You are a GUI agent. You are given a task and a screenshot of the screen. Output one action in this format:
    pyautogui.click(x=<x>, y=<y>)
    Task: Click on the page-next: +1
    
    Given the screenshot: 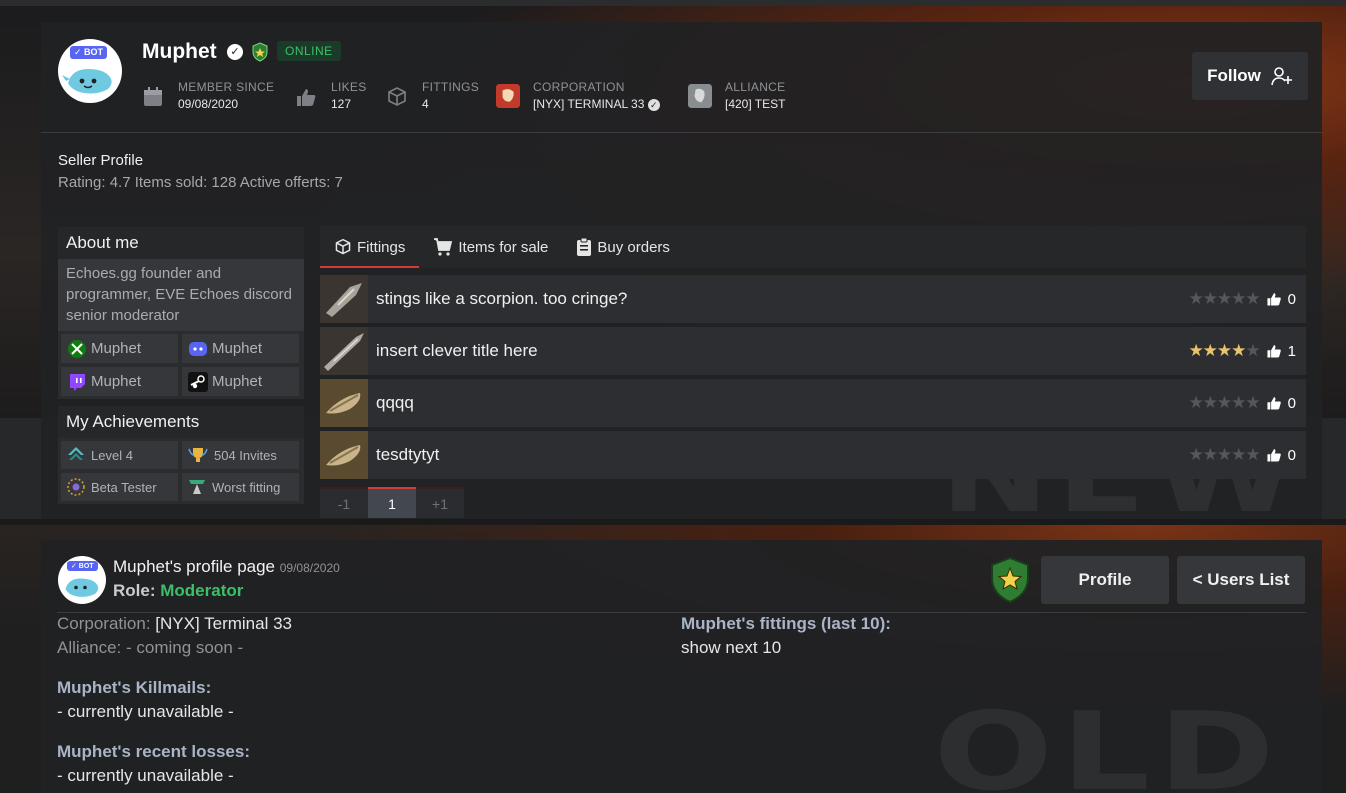 What is the action you would take?
    pyautogui.click(x=440, y=502)
    